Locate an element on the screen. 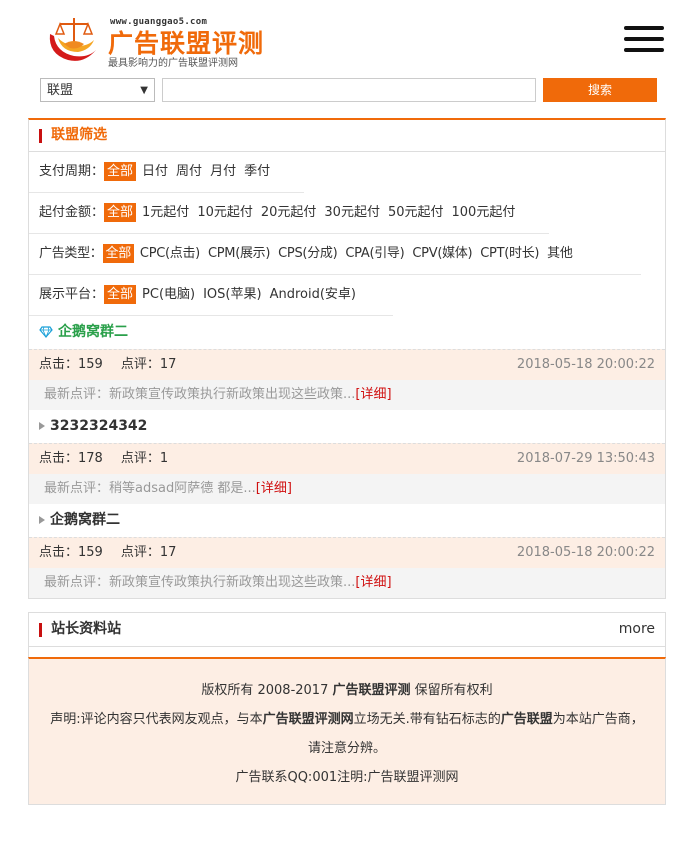  search-bar: 联盟 ▼ 搜索 is located at coordinates (350, 91).